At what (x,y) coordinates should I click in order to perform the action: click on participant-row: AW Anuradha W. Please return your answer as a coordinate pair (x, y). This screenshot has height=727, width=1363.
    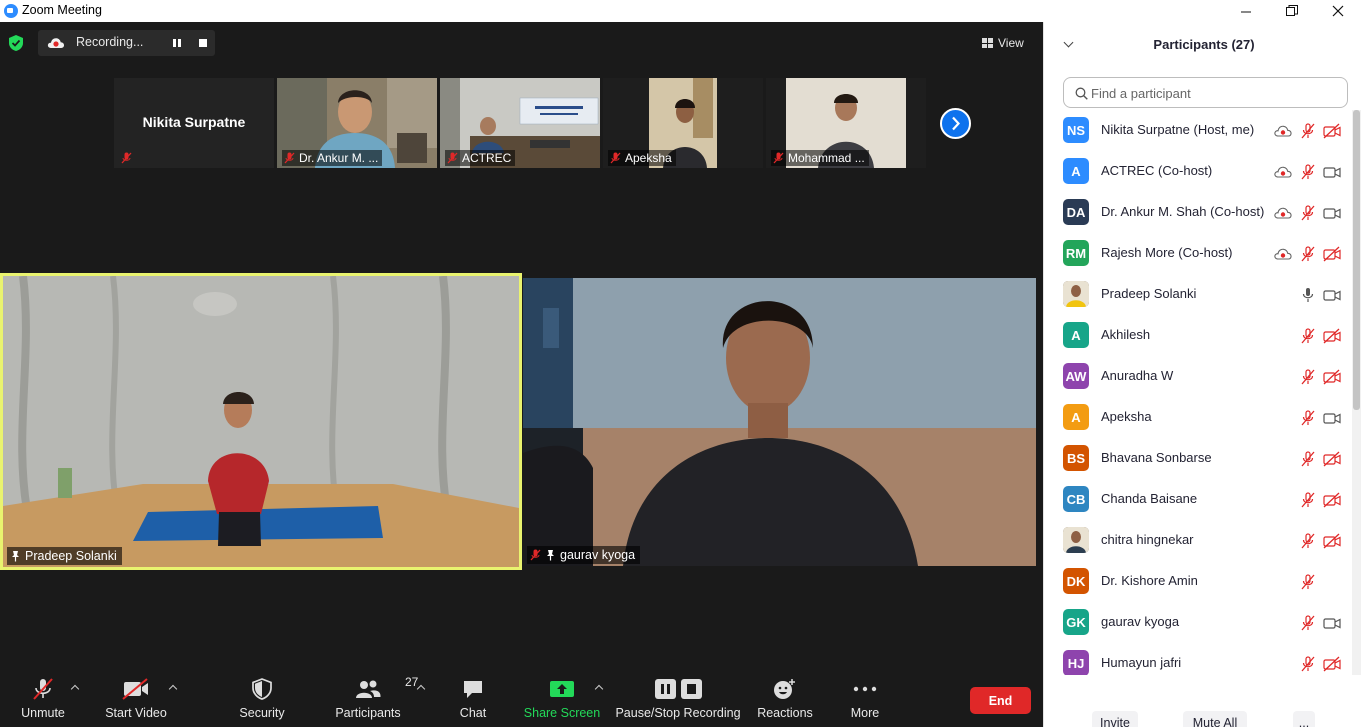
    Looking at the image, I should click on (1199, 376).